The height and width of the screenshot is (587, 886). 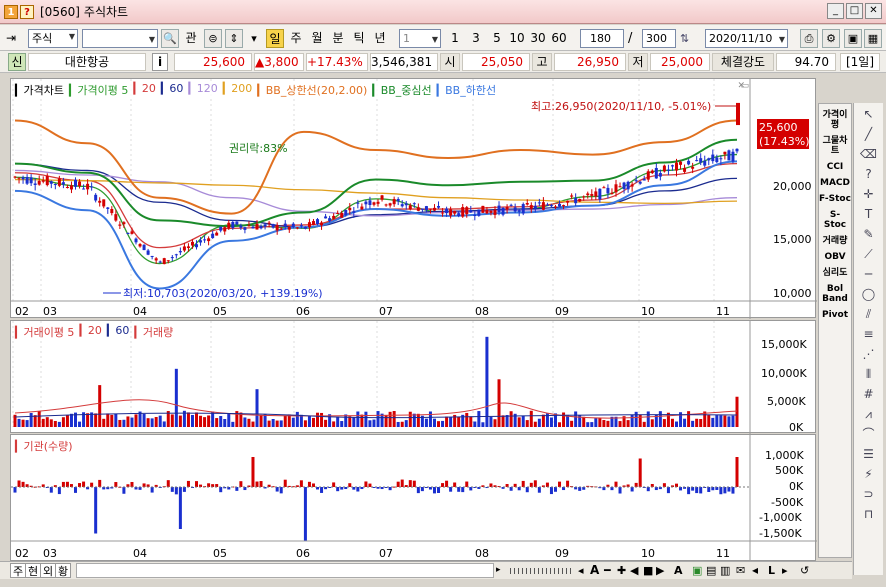 I want to click on tab-foreign: 외, so click(x=48, y=570).